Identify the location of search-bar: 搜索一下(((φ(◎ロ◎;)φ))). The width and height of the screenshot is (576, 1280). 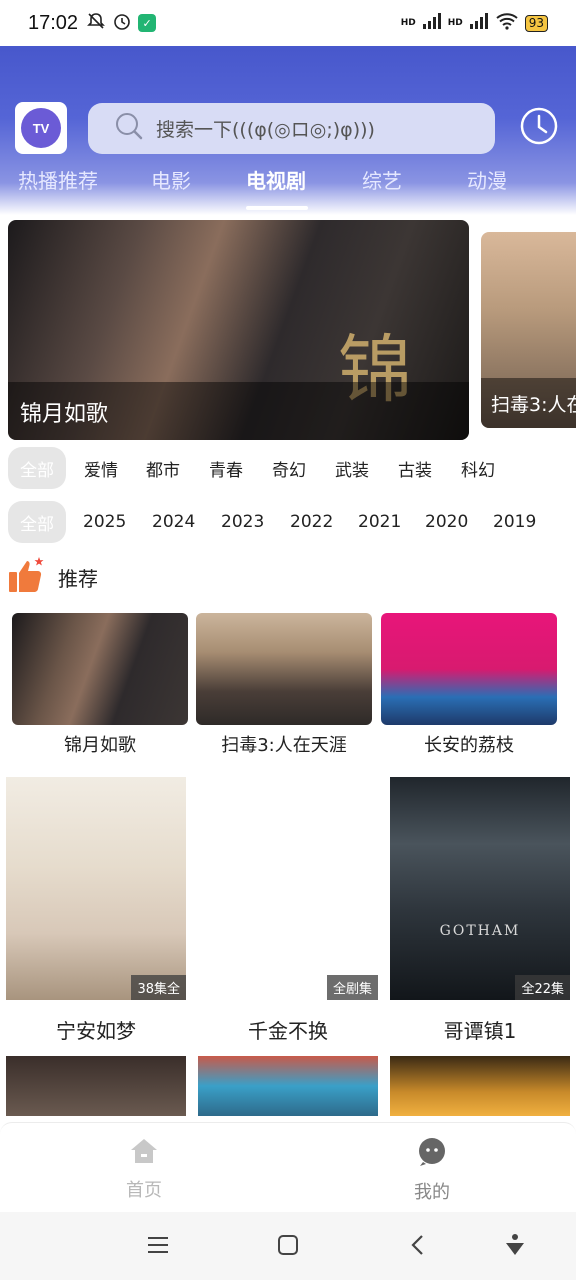
(291, 128).